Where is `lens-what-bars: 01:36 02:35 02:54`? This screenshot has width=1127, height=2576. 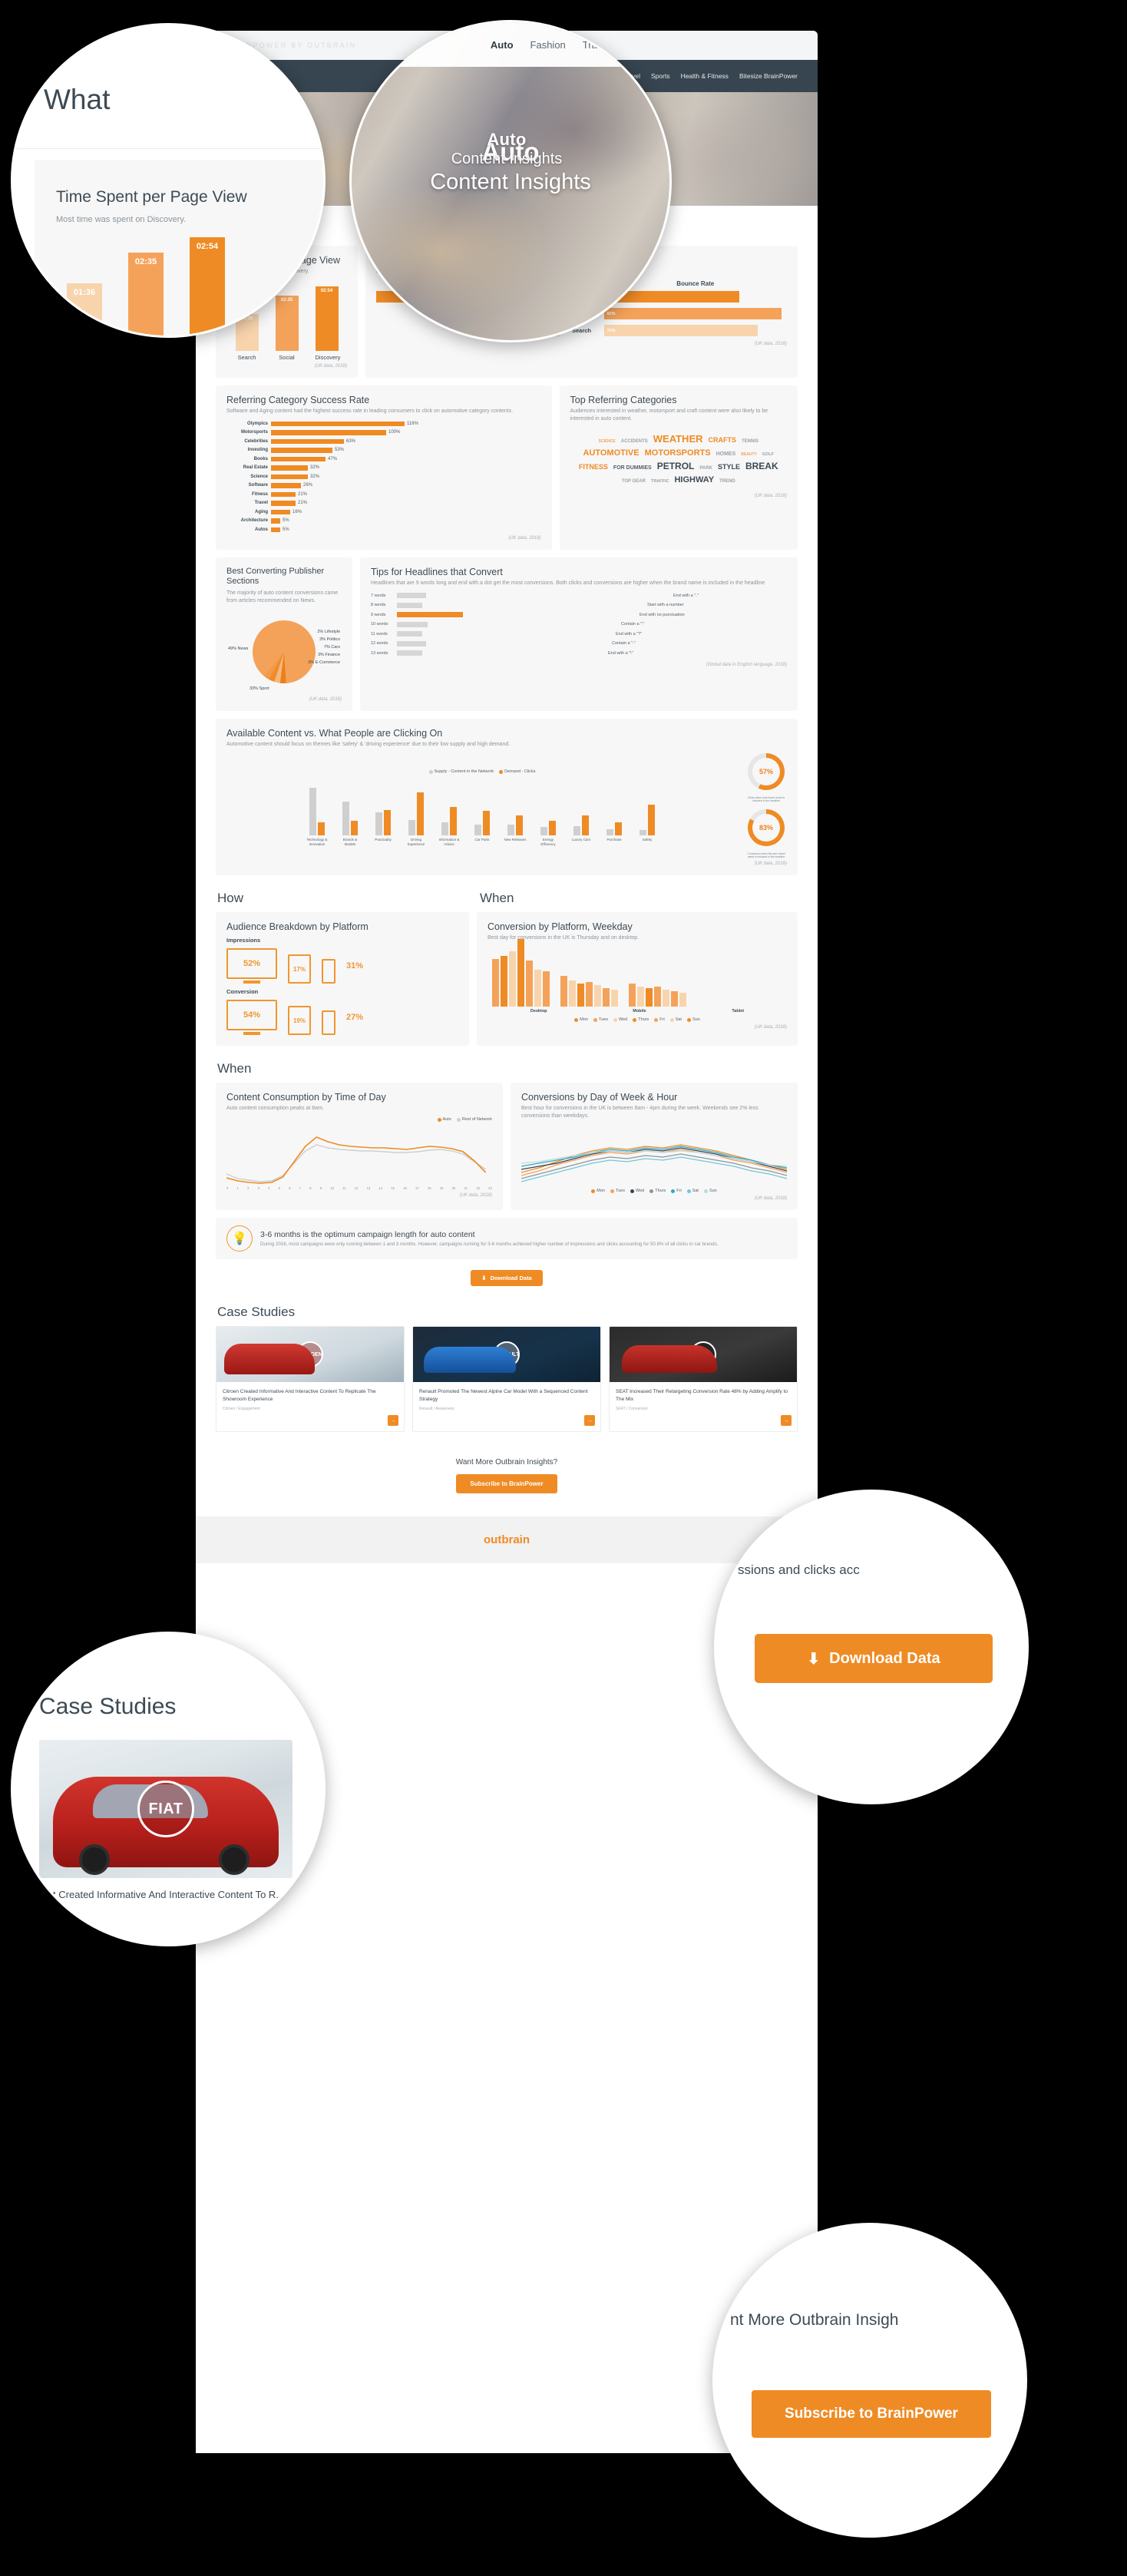 lens-what-bars: 01:36 02:35 02:54 is located at coordinates (146, 286).